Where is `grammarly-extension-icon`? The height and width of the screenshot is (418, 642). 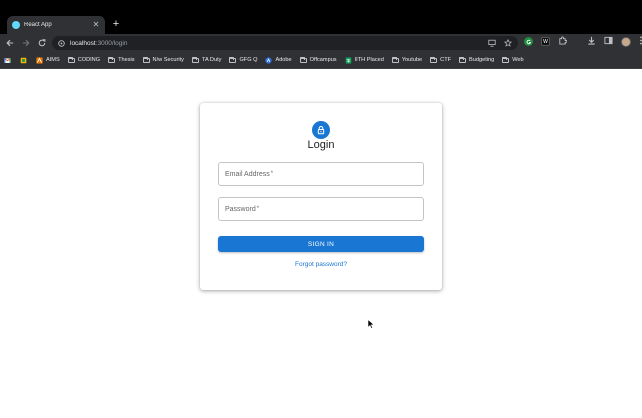 grammarly-extension-icon is located at coordinates (528, 41).